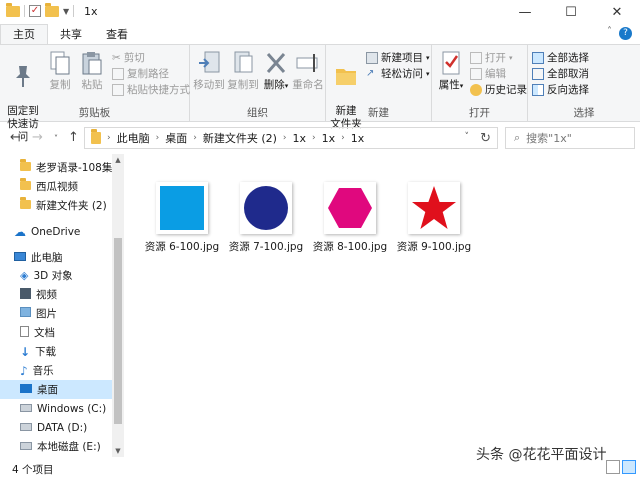 This screenshot has height=478, width=640. I want to click on history-button: 历史记录, so click(498, 89).